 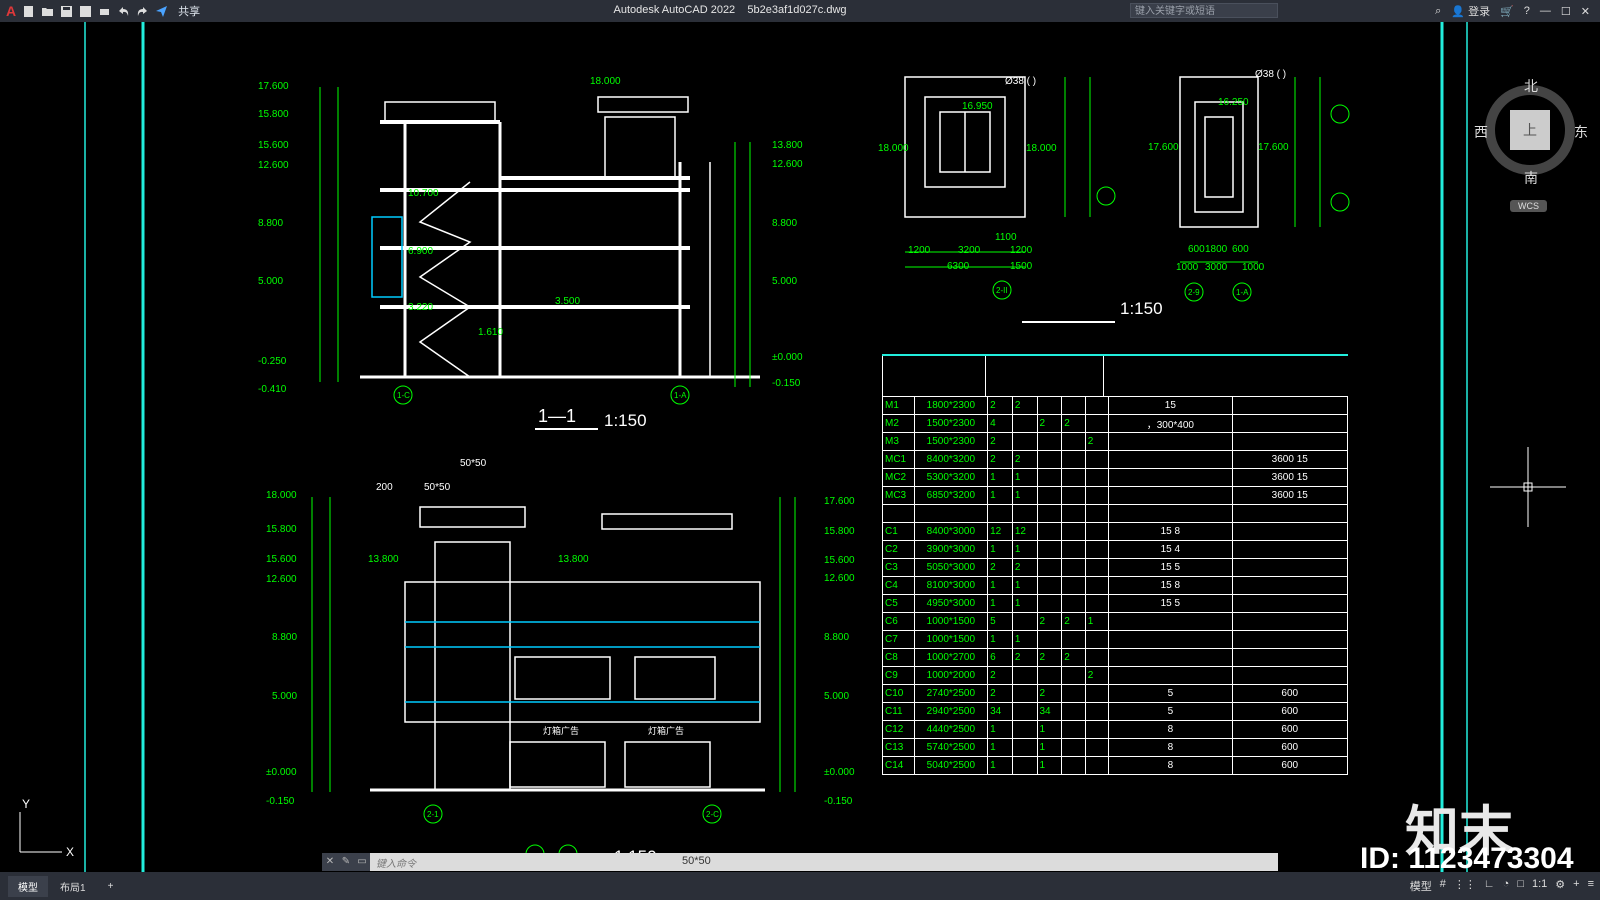 What do you see at coordinates (66, 11) in the screenshot?
I see `save-icon` at bounding box center [66, 11].